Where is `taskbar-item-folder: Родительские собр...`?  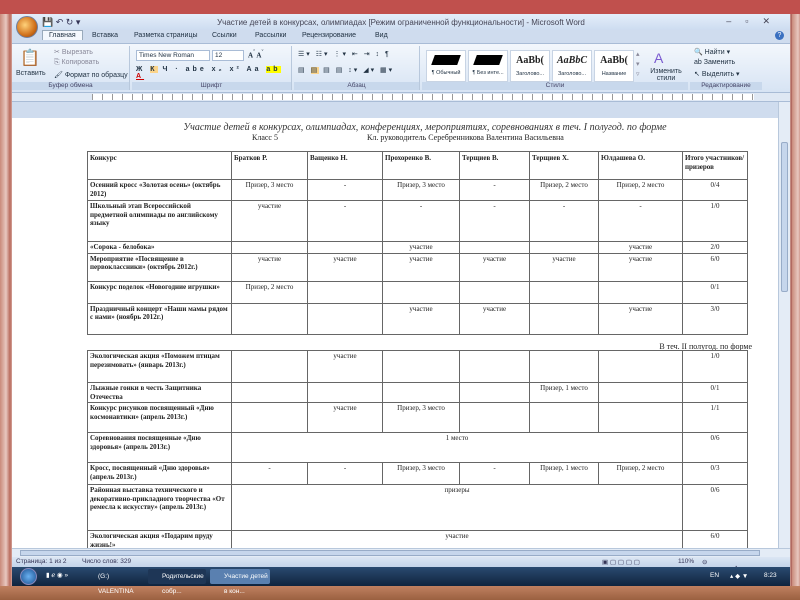
taskbar-item-folder: Родительские собр... is located at coordinates (177, 582).